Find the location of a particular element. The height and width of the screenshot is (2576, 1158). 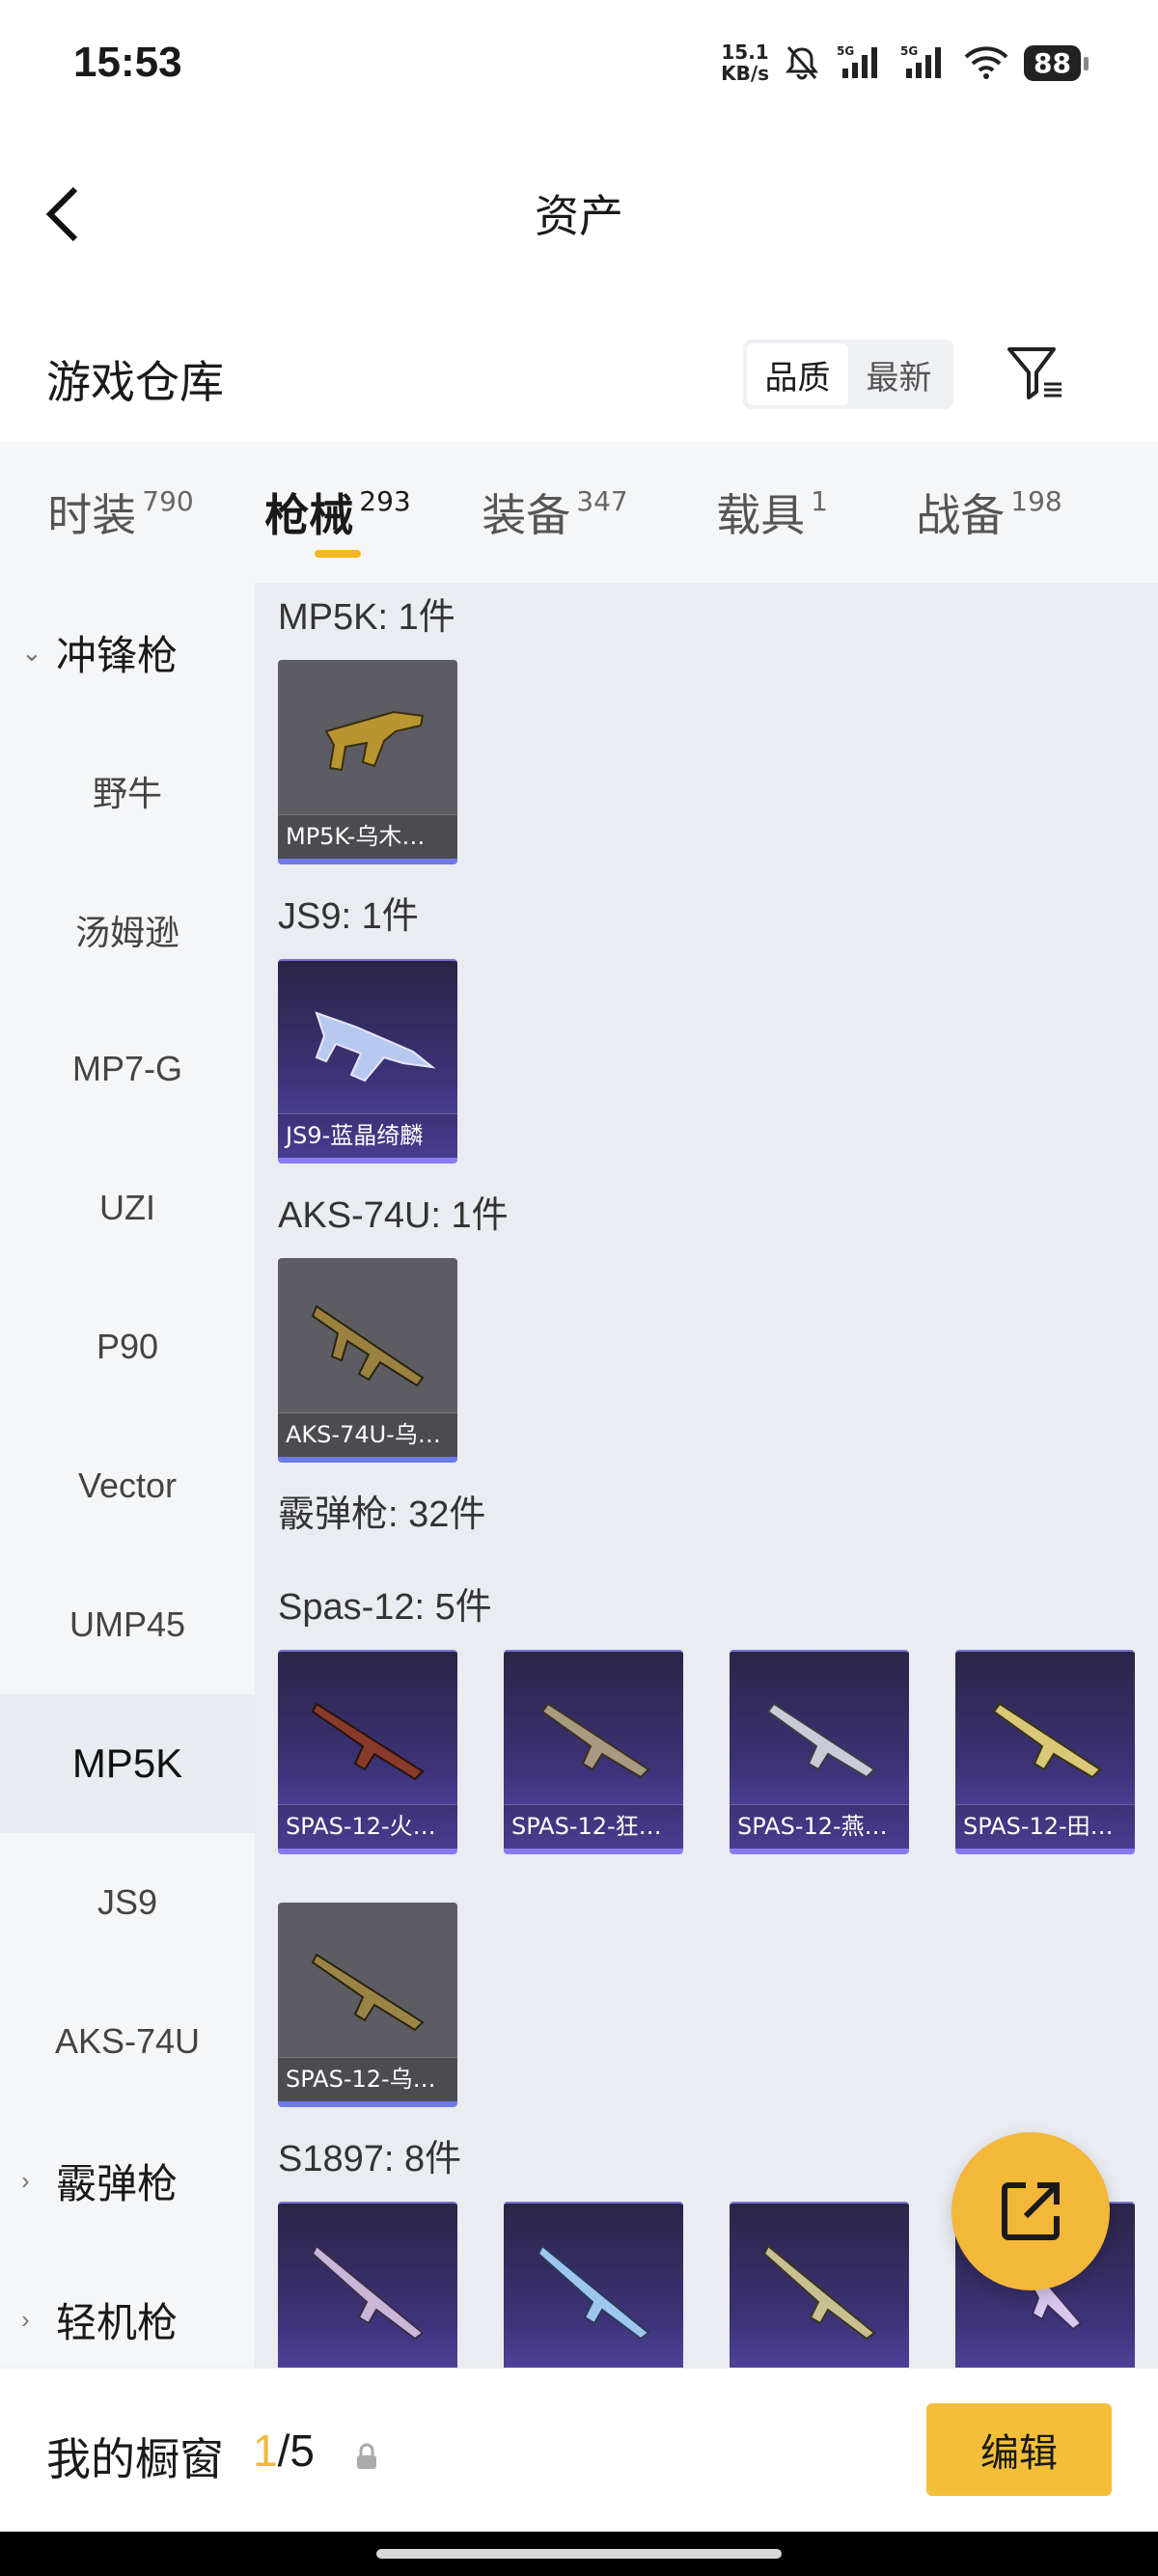

sidebar-group-shotgun: › 霰弹枪 is located at coordinates (127, 2181).